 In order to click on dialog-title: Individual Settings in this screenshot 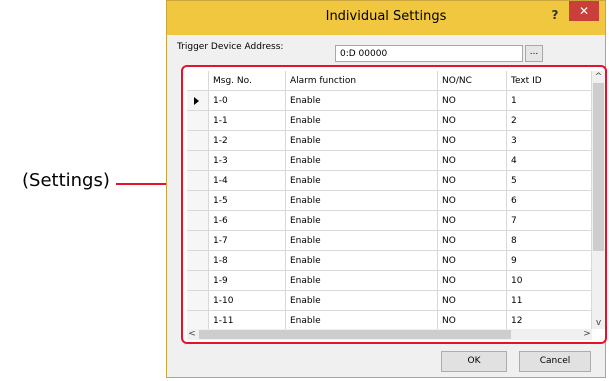, I will do `click(386, 16)`.